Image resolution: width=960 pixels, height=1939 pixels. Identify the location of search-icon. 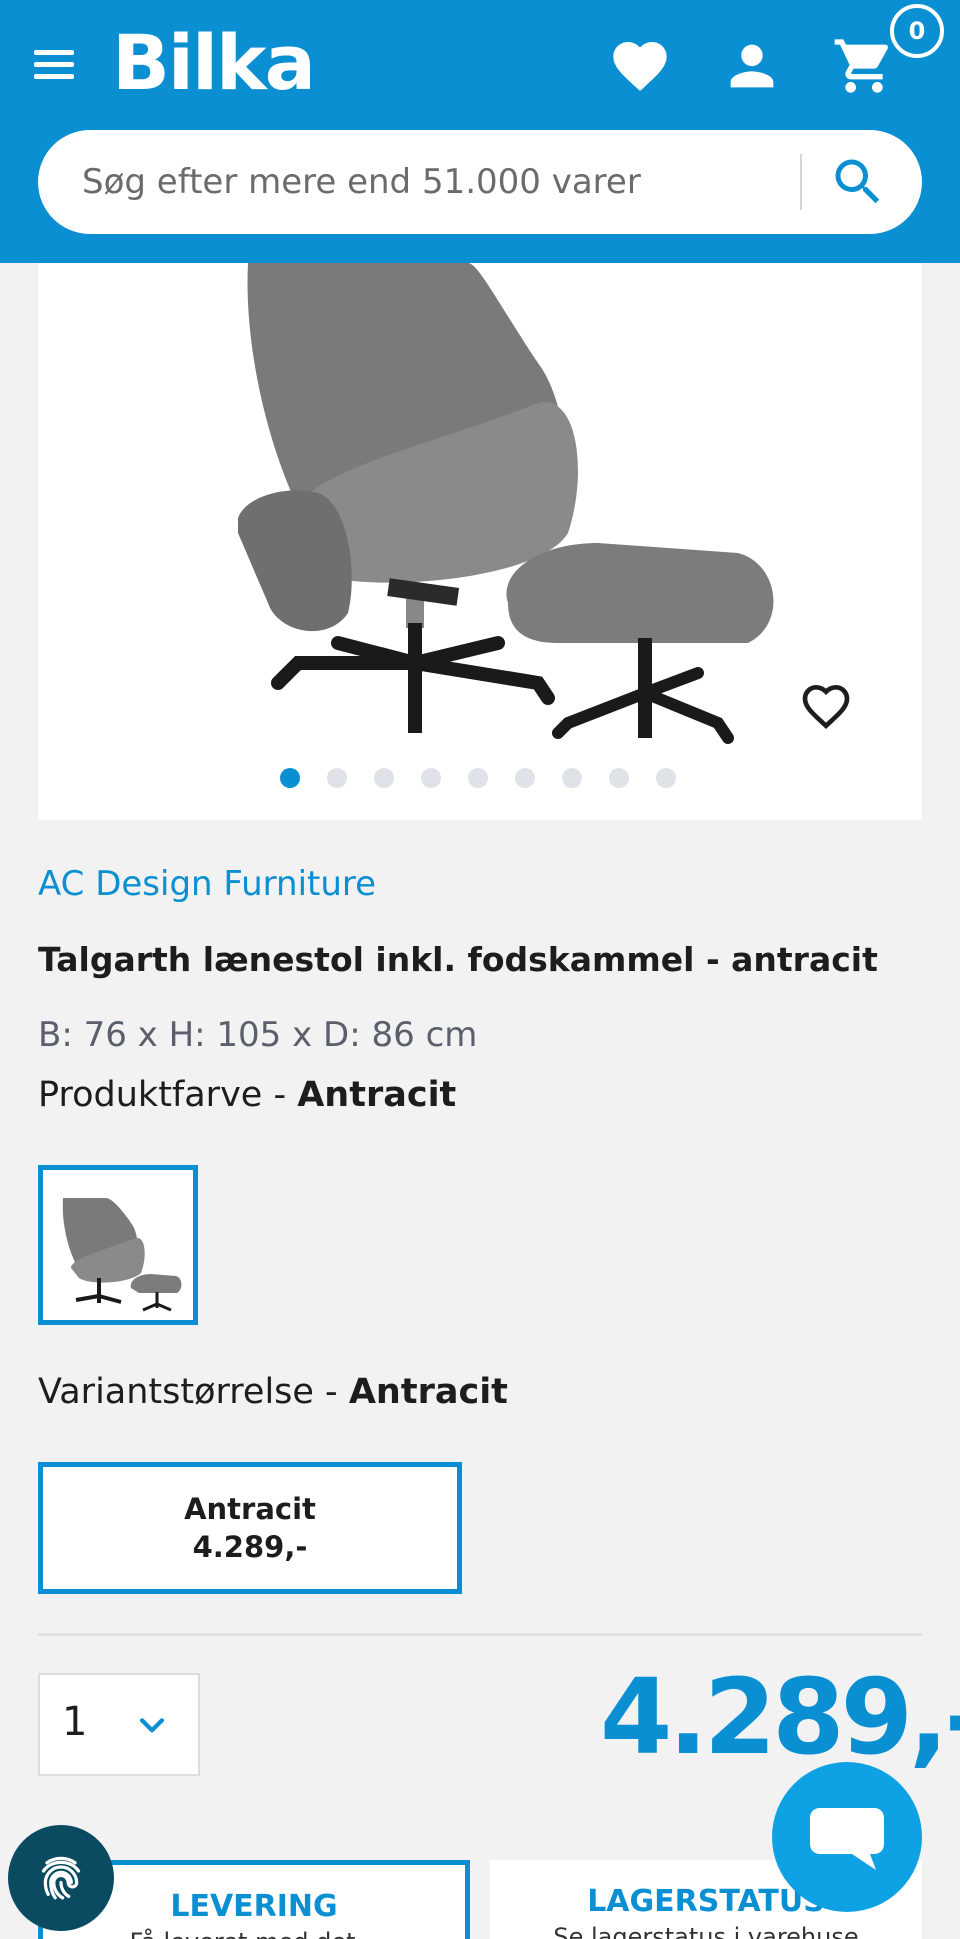
(858, 182).